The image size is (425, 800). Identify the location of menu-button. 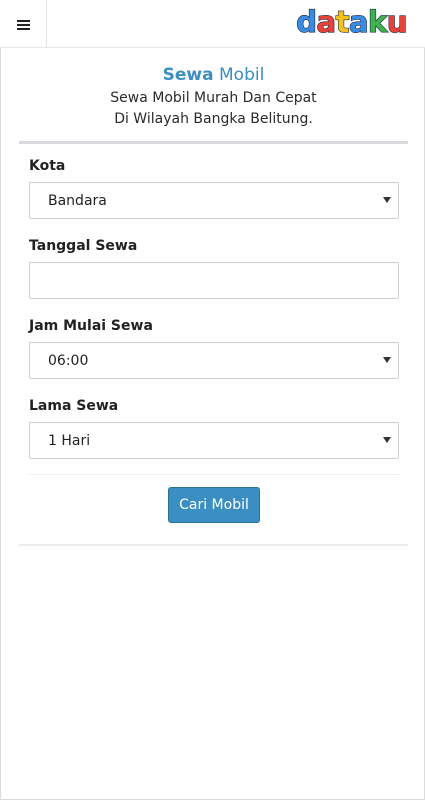
(23, 24).